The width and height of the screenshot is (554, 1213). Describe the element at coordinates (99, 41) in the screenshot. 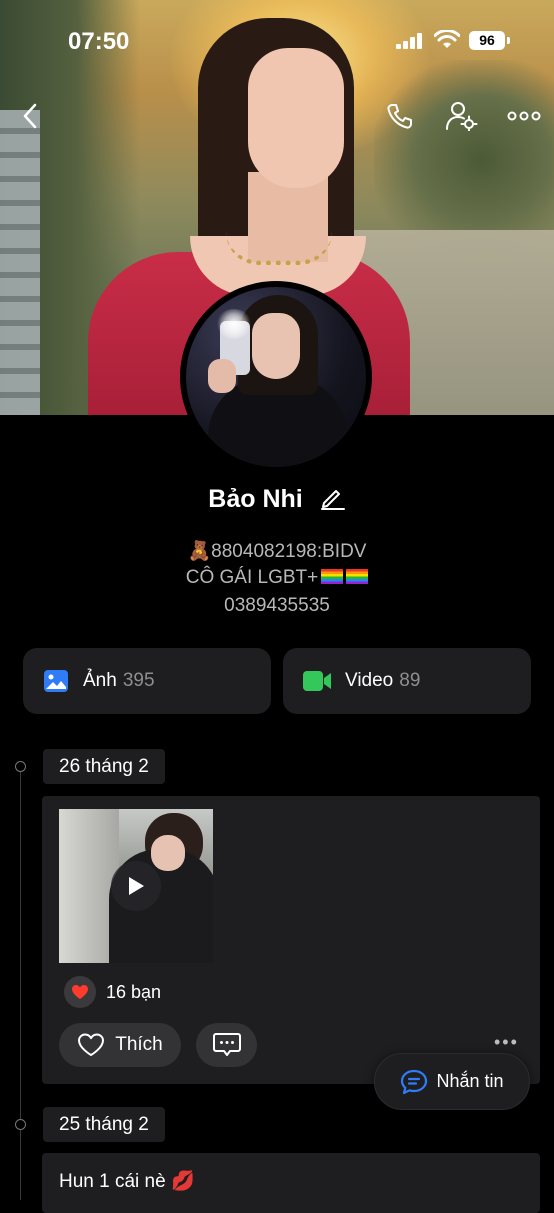

I see `status-time: 07:50` at that location.